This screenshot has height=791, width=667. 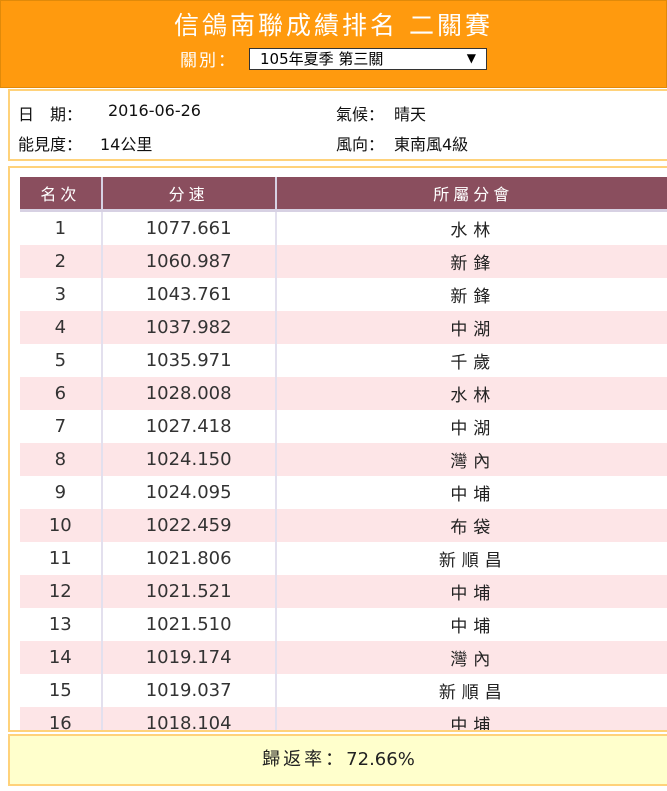 What do you see at coordinates (471, 525) in the screenshot?
I see `branch-cell: 布袋` at bounding box center [471, 525].